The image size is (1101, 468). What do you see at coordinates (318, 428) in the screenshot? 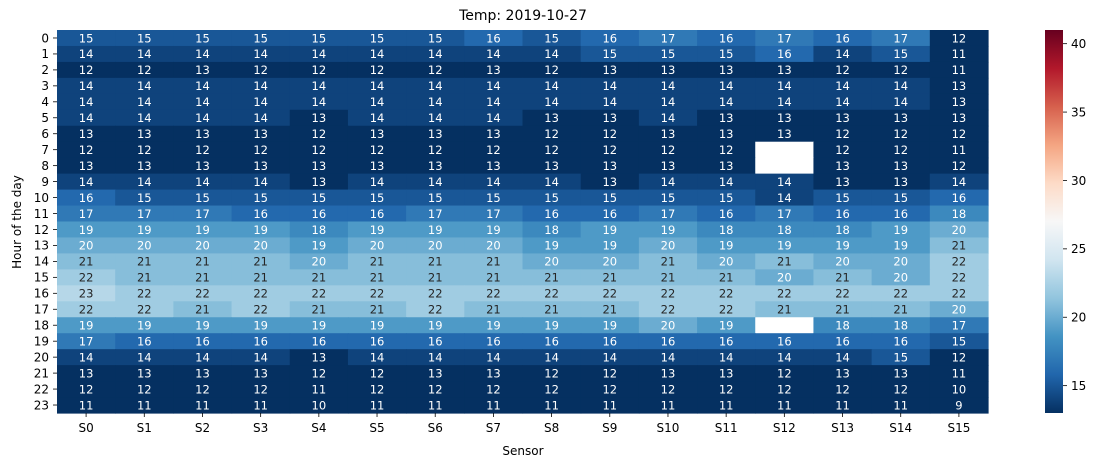
I see `x-tick-label: S4` at bounding box center [318, 428].